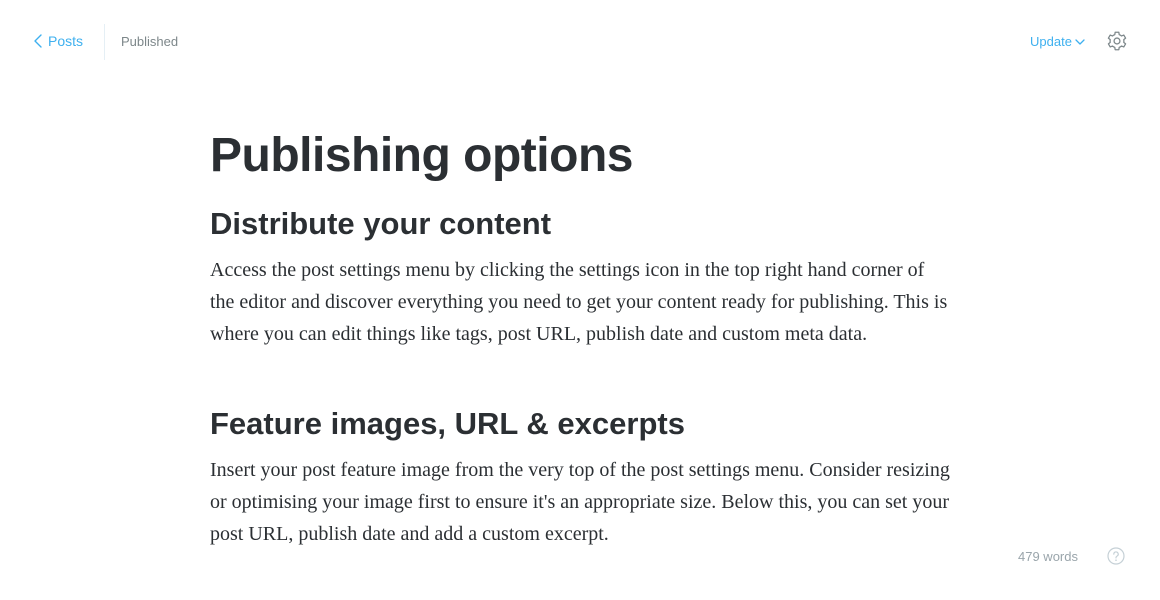 This screenshot has height=600, width=1160. I want to click on gear-icon, so click(1117, 43).